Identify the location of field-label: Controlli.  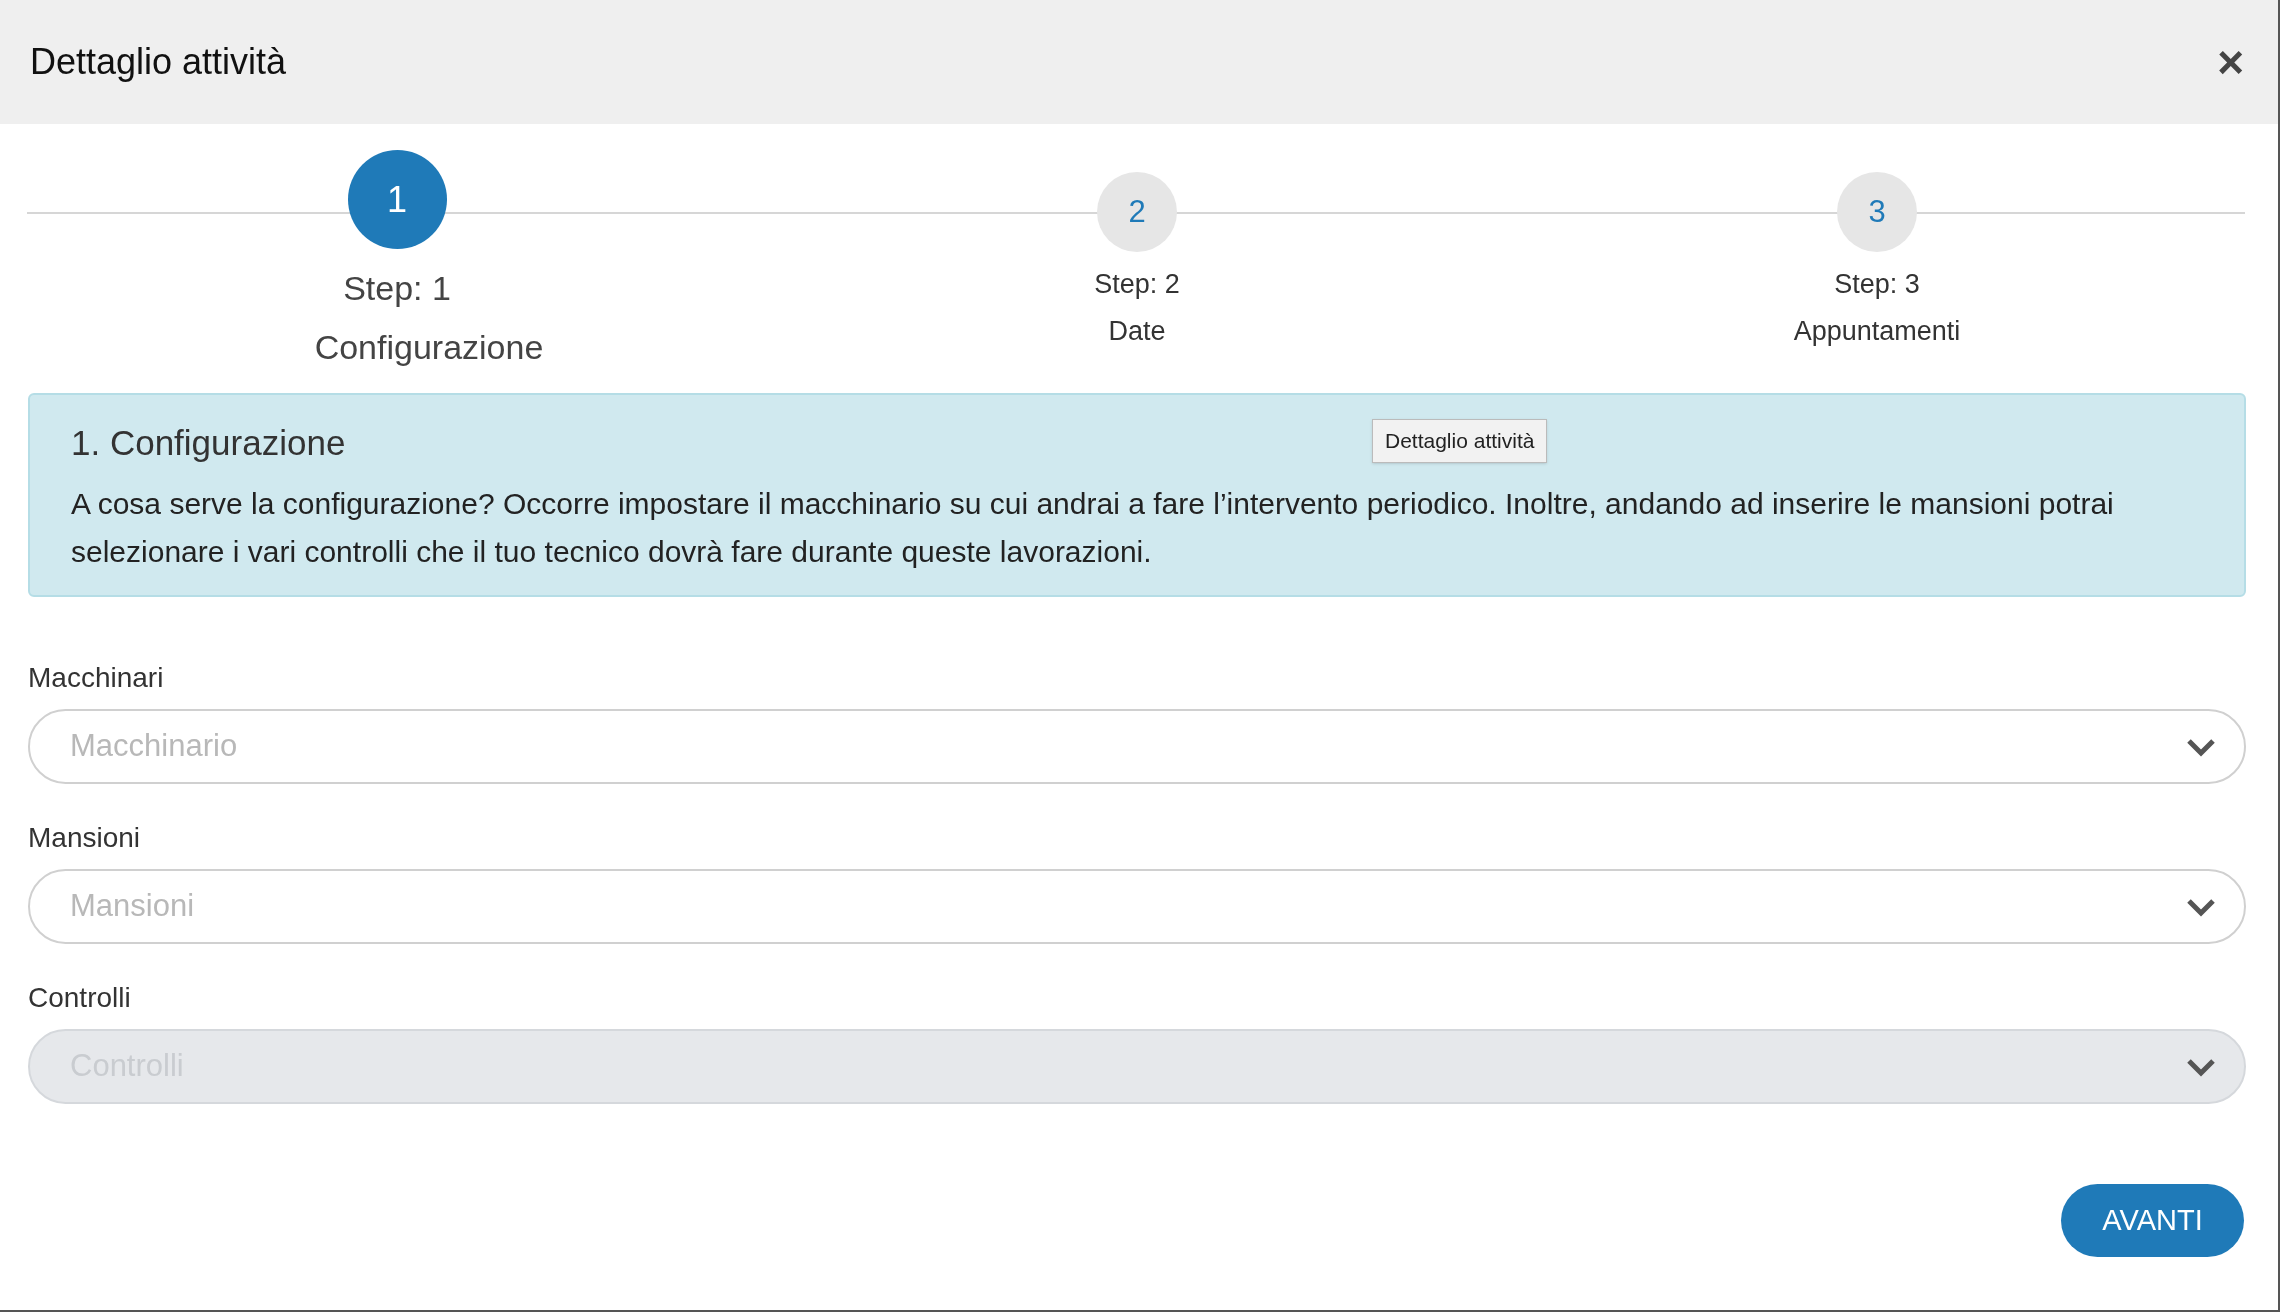
(80, 998).